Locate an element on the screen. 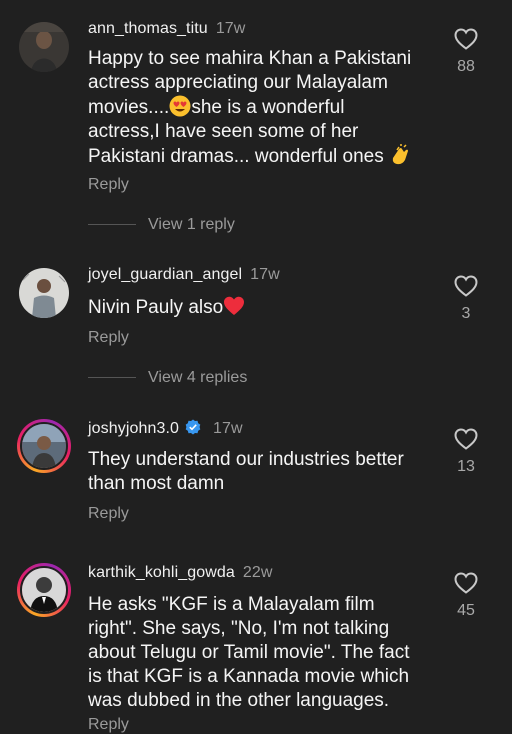 Image resolution: width=512 pixels, height=734 pixels. comment-time: 22w is located at coordinates (257, 572).